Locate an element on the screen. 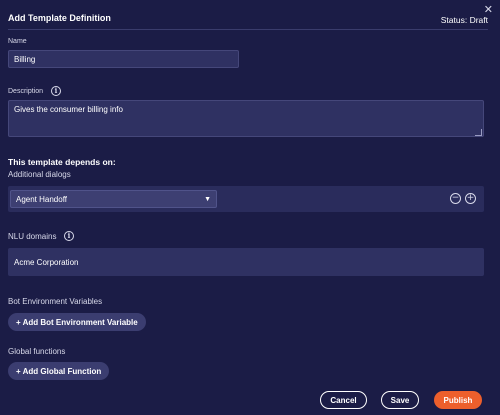 This screenshot has width=500, height=415. nlu-info-icon: i is located at coordinates (69, 236).